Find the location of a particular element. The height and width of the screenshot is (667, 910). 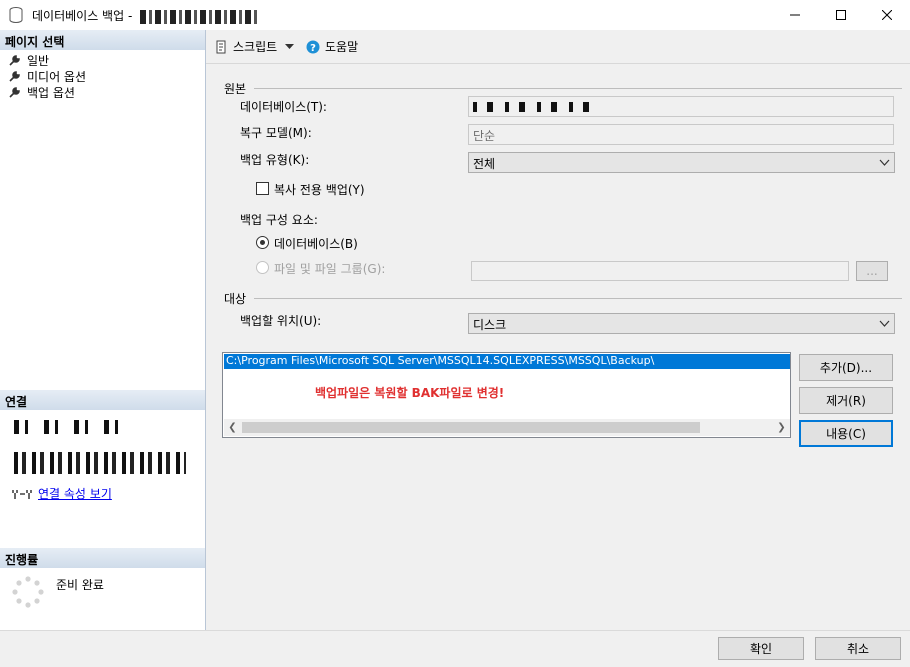

close-icon is located at coordinates (887, 15).